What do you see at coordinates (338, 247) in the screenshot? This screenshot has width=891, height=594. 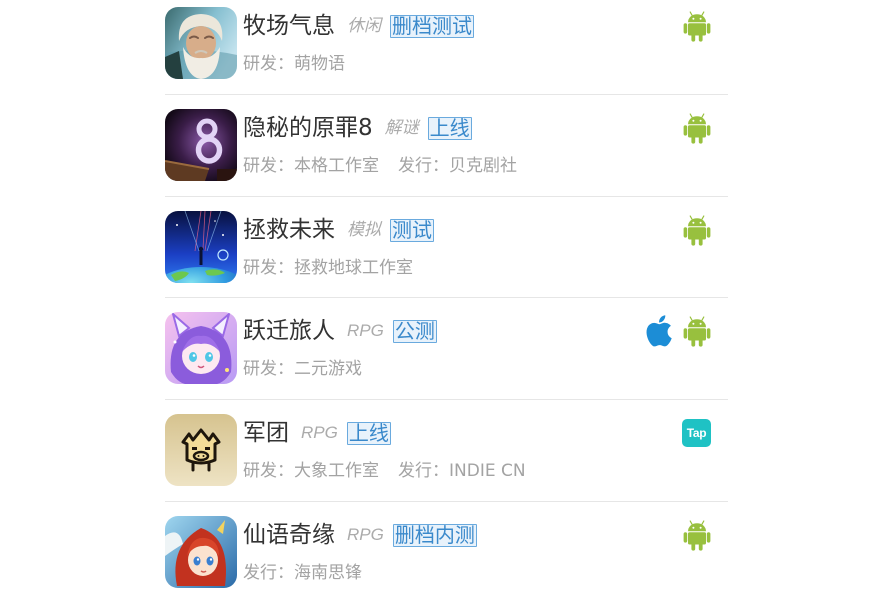 I see `game-info: 拯救未来 模拟 测试 研发：拯救地球工作室` at bounding box center [338, 247].